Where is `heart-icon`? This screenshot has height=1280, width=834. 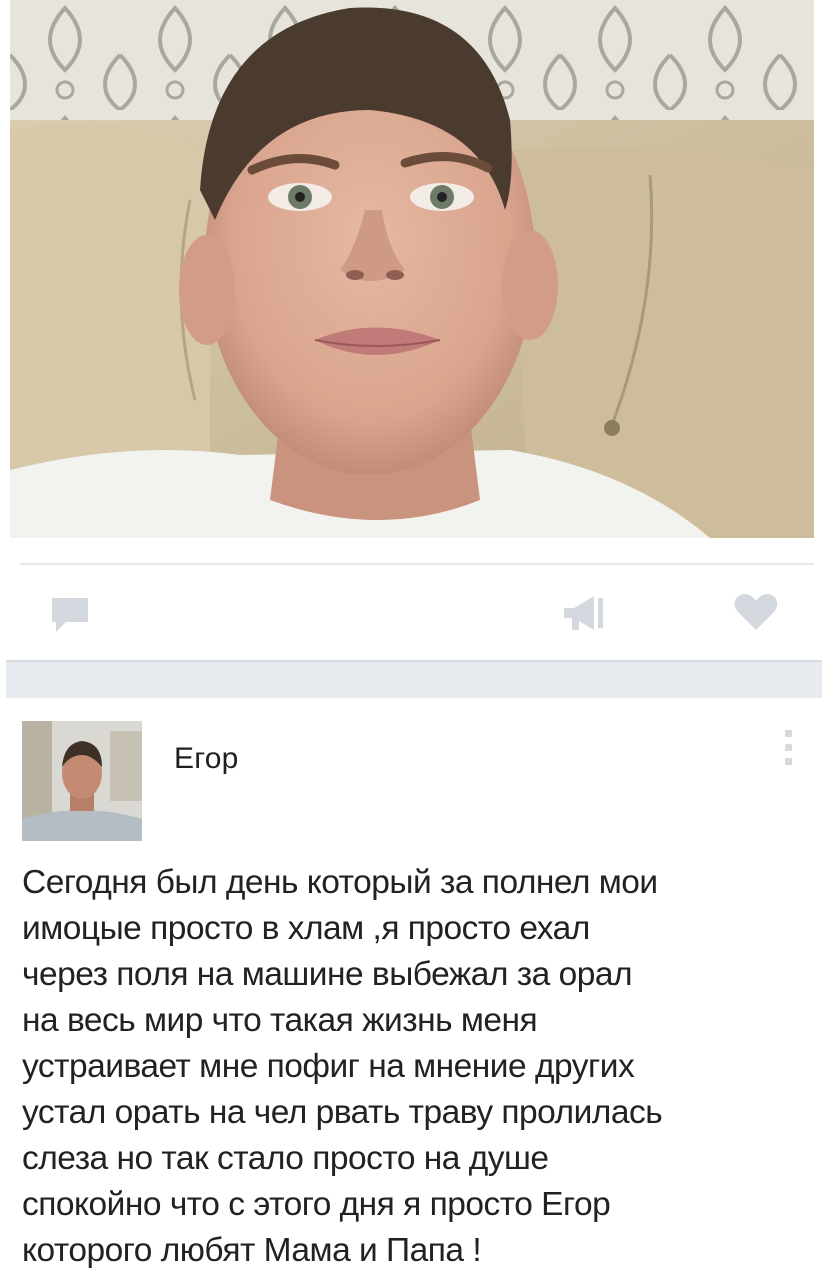
heart-icon is located at coordinates (756, 612).